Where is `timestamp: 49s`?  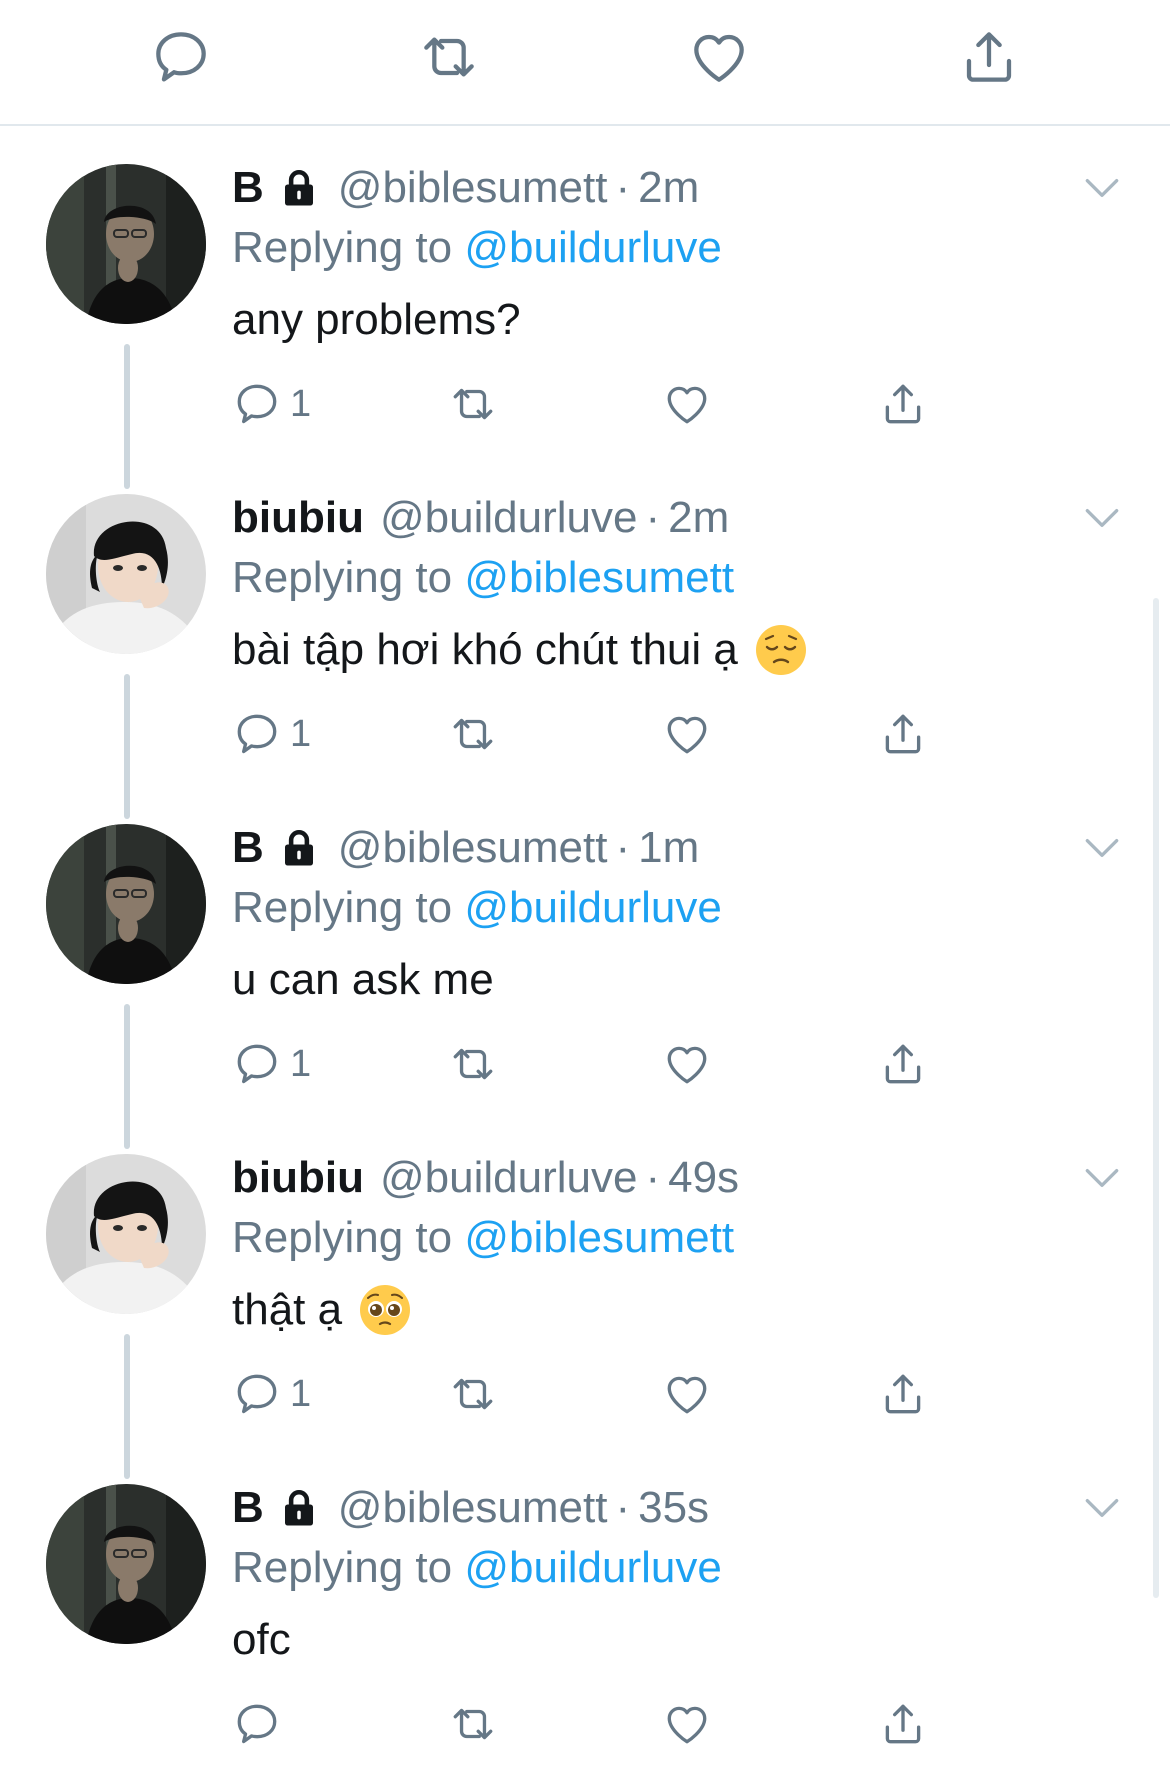
timestamp: 49s is located at coordinates (703, 1178).